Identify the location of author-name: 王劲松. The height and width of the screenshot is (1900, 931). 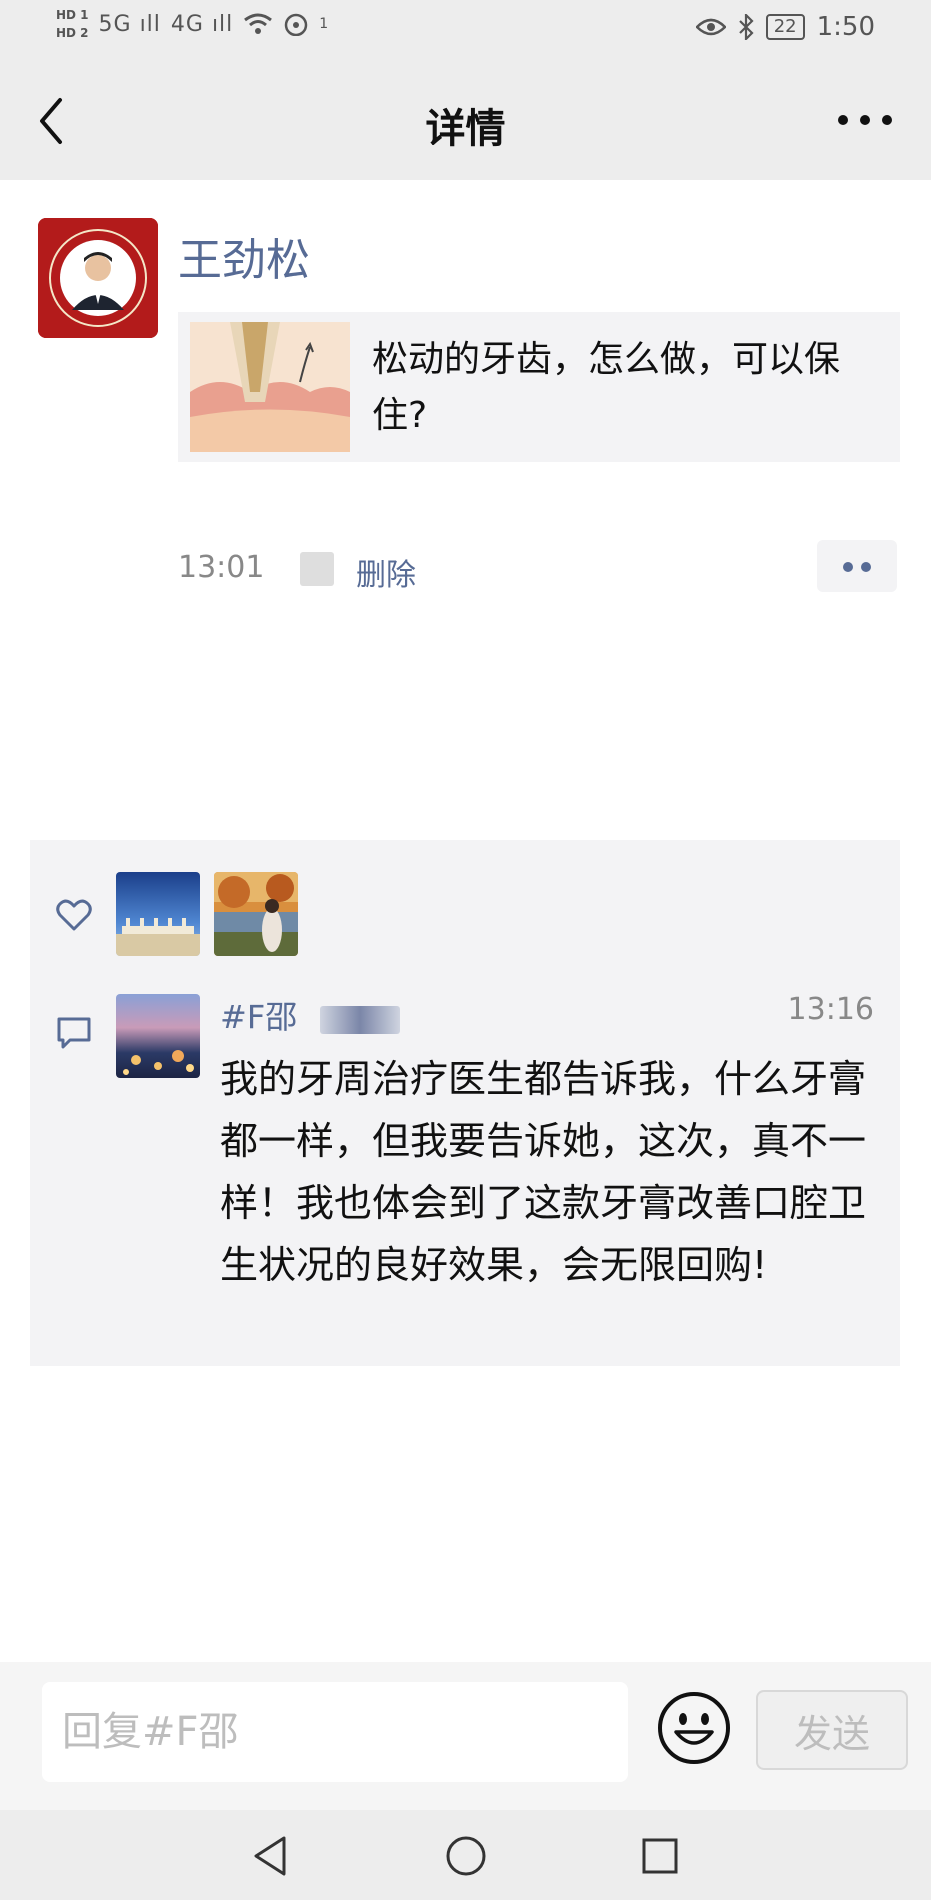
(244, 256).